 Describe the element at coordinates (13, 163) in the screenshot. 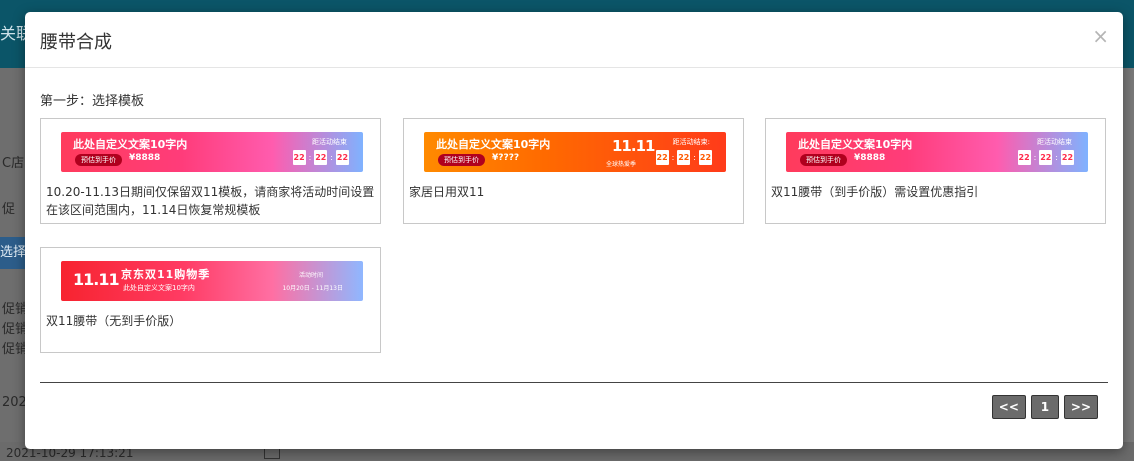

I see `background-text: C店` at that location.